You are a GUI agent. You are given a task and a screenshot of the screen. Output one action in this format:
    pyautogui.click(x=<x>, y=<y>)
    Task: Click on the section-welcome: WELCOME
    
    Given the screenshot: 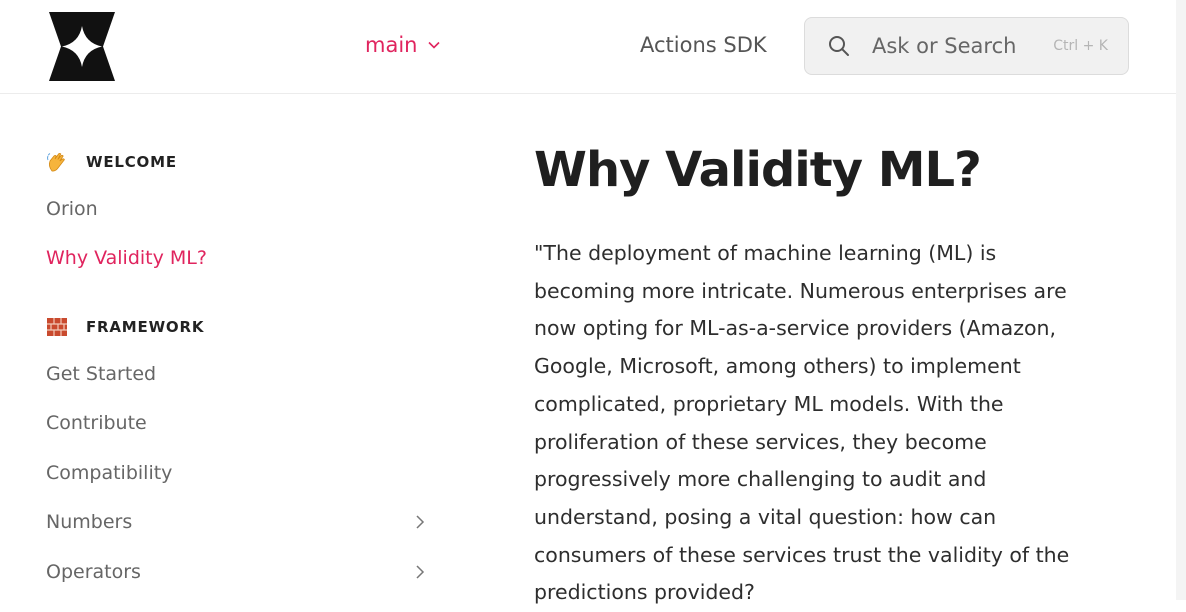 What is the action you would take?
    pyautogui.click(x=241, y=162)
    